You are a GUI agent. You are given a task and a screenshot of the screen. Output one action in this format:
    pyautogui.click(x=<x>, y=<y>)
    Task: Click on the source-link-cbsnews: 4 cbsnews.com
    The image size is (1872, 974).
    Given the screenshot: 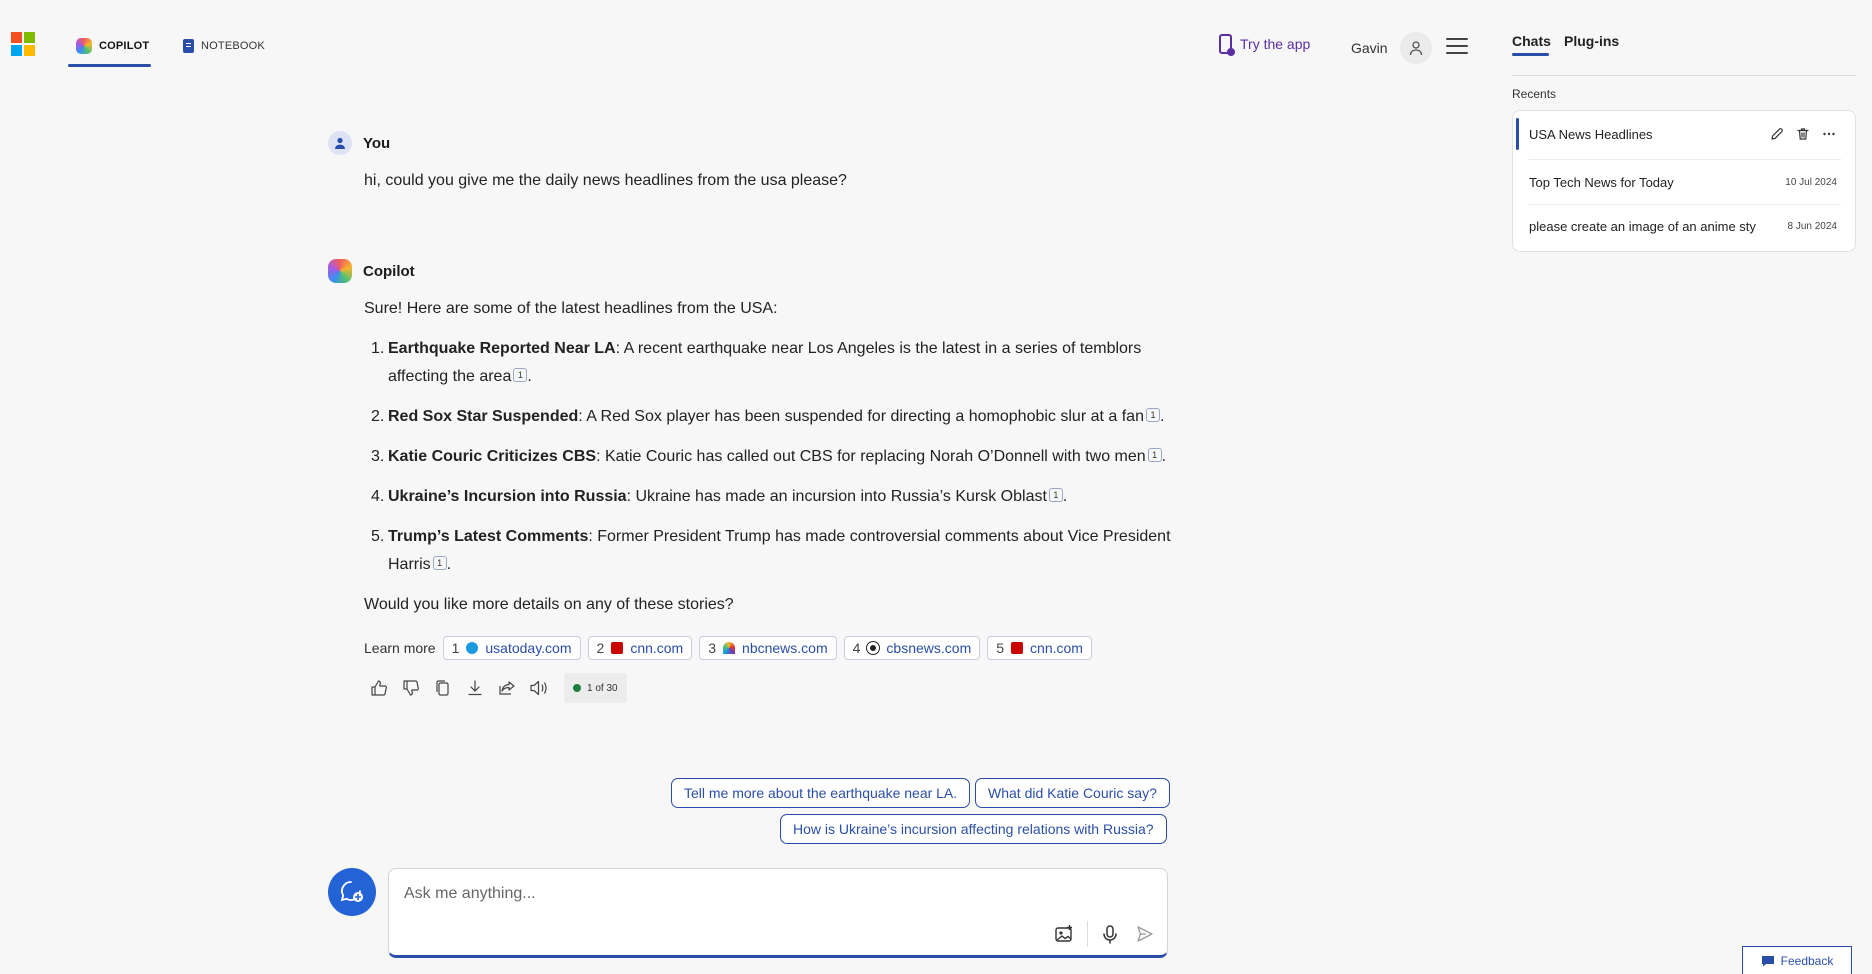 What is the action you would take?
    pyautogui.click(x=912, y=648)
    